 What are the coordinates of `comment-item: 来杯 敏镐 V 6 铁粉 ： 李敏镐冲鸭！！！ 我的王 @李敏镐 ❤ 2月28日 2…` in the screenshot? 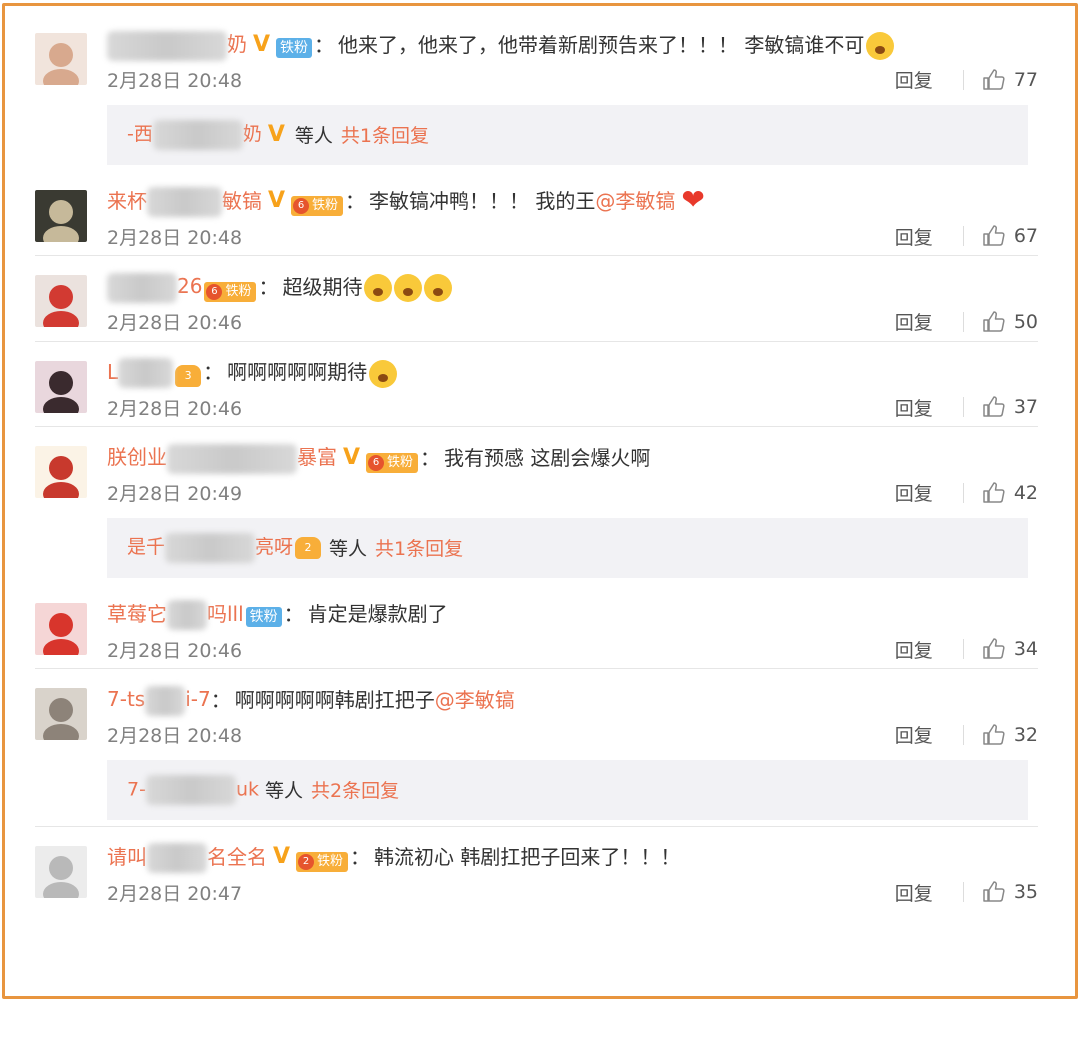 It's located at (536, 213).